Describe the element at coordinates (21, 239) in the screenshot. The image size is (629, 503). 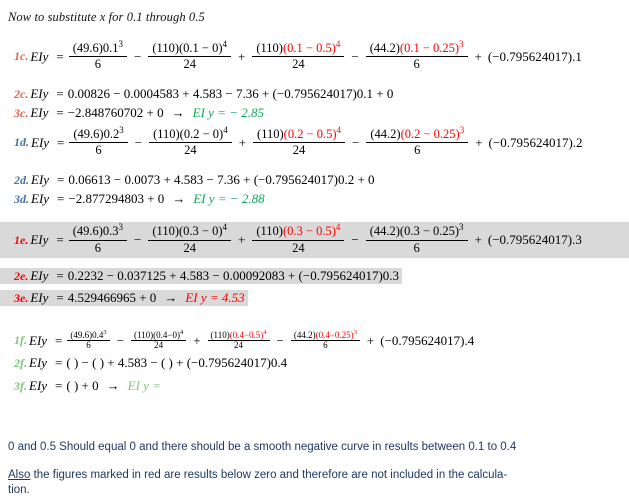
I see `row-label-1e: 1e.` at that location.